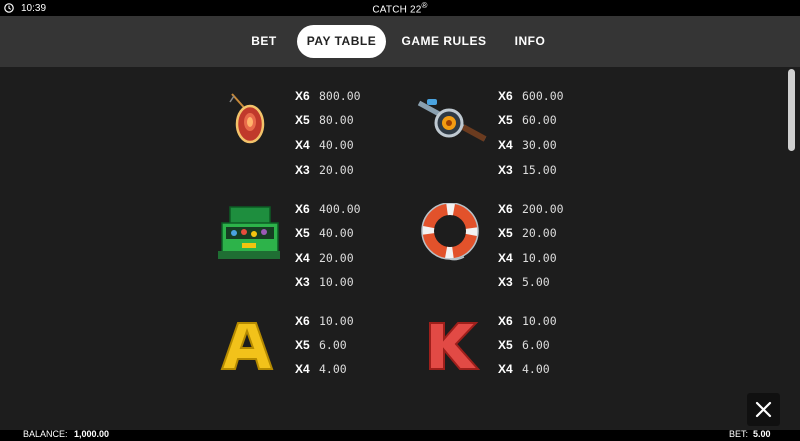 This screenshot has height=441, width=800. What do you see at coordinates (543, 209) in the screenshot?
I see `pay-value: 200.00` at bounding box center [543, 209].